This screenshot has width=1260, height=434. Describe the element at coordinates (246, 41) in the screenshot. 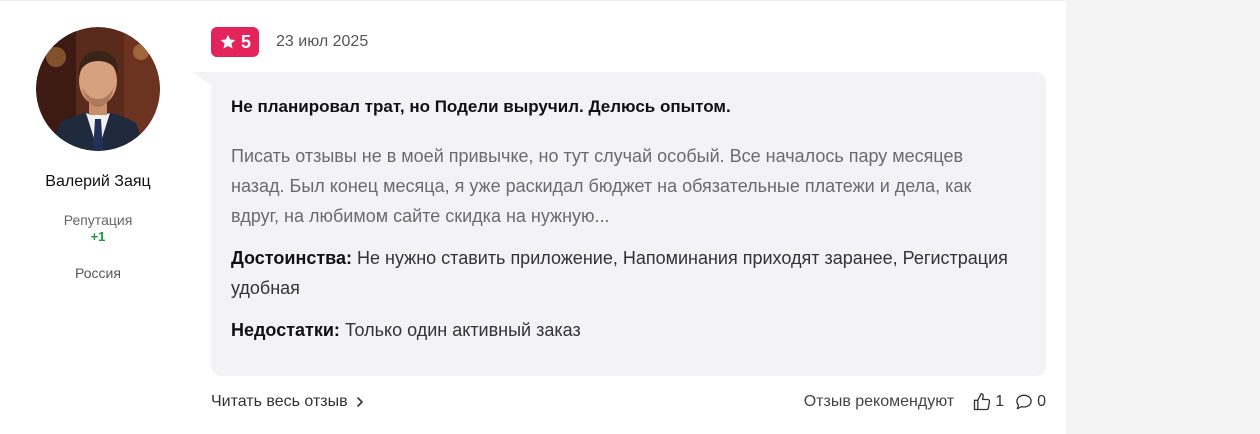

I see `rating-value: 5` at that location.